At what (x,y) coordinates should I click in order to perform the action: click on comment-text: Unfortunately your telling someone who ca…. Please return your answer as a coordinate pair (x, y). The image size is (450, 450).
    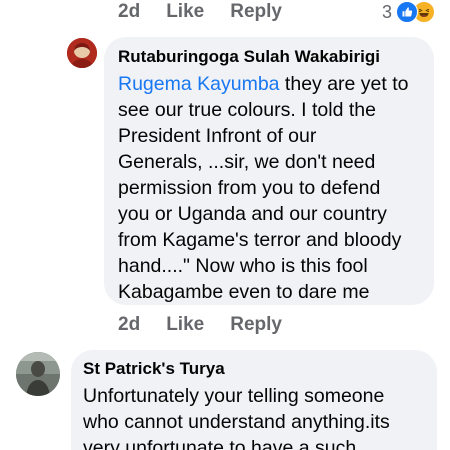
    Looking at the image, I should click on (258, 416).